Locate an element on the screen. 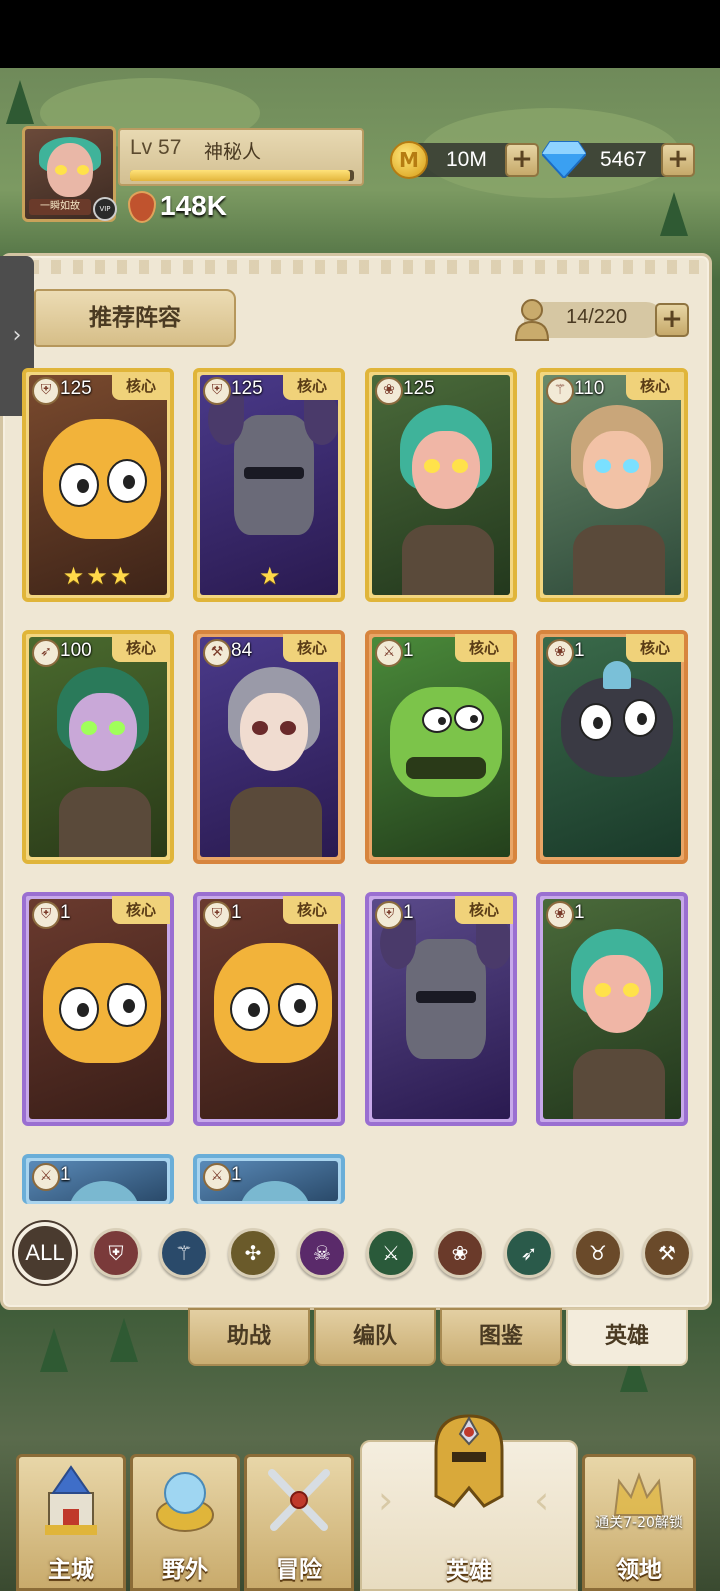 This screenshot has height=1591, width=720. status-bar is located at coordinates (360, 34).